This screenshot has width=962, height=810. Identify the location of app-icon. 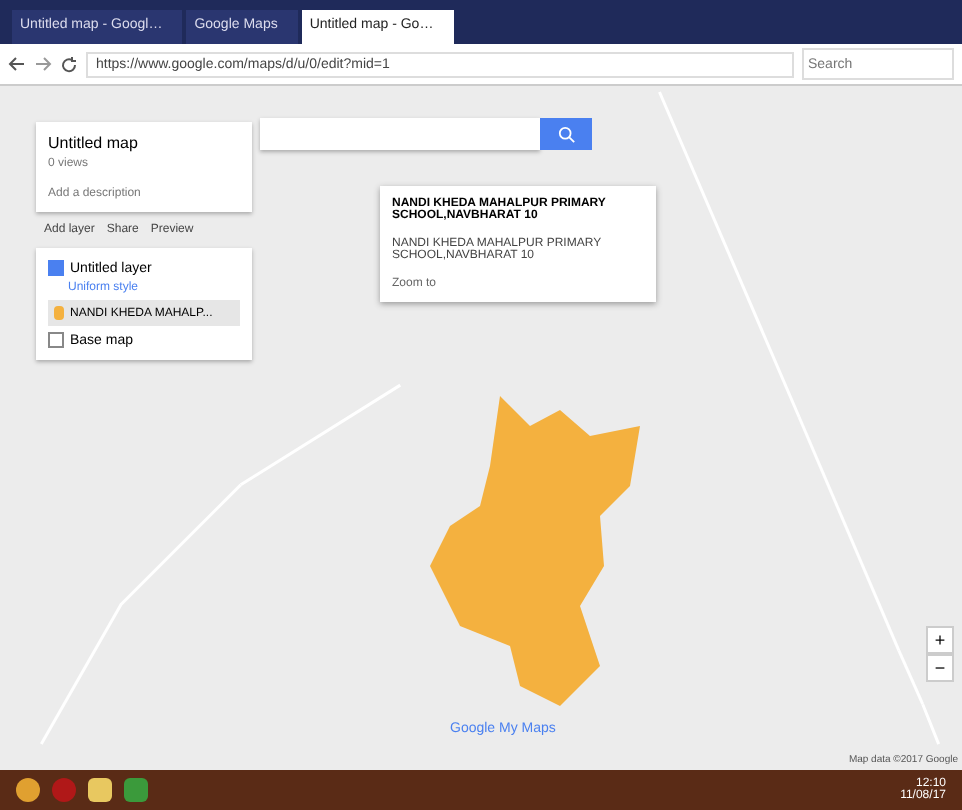
(136, 790).